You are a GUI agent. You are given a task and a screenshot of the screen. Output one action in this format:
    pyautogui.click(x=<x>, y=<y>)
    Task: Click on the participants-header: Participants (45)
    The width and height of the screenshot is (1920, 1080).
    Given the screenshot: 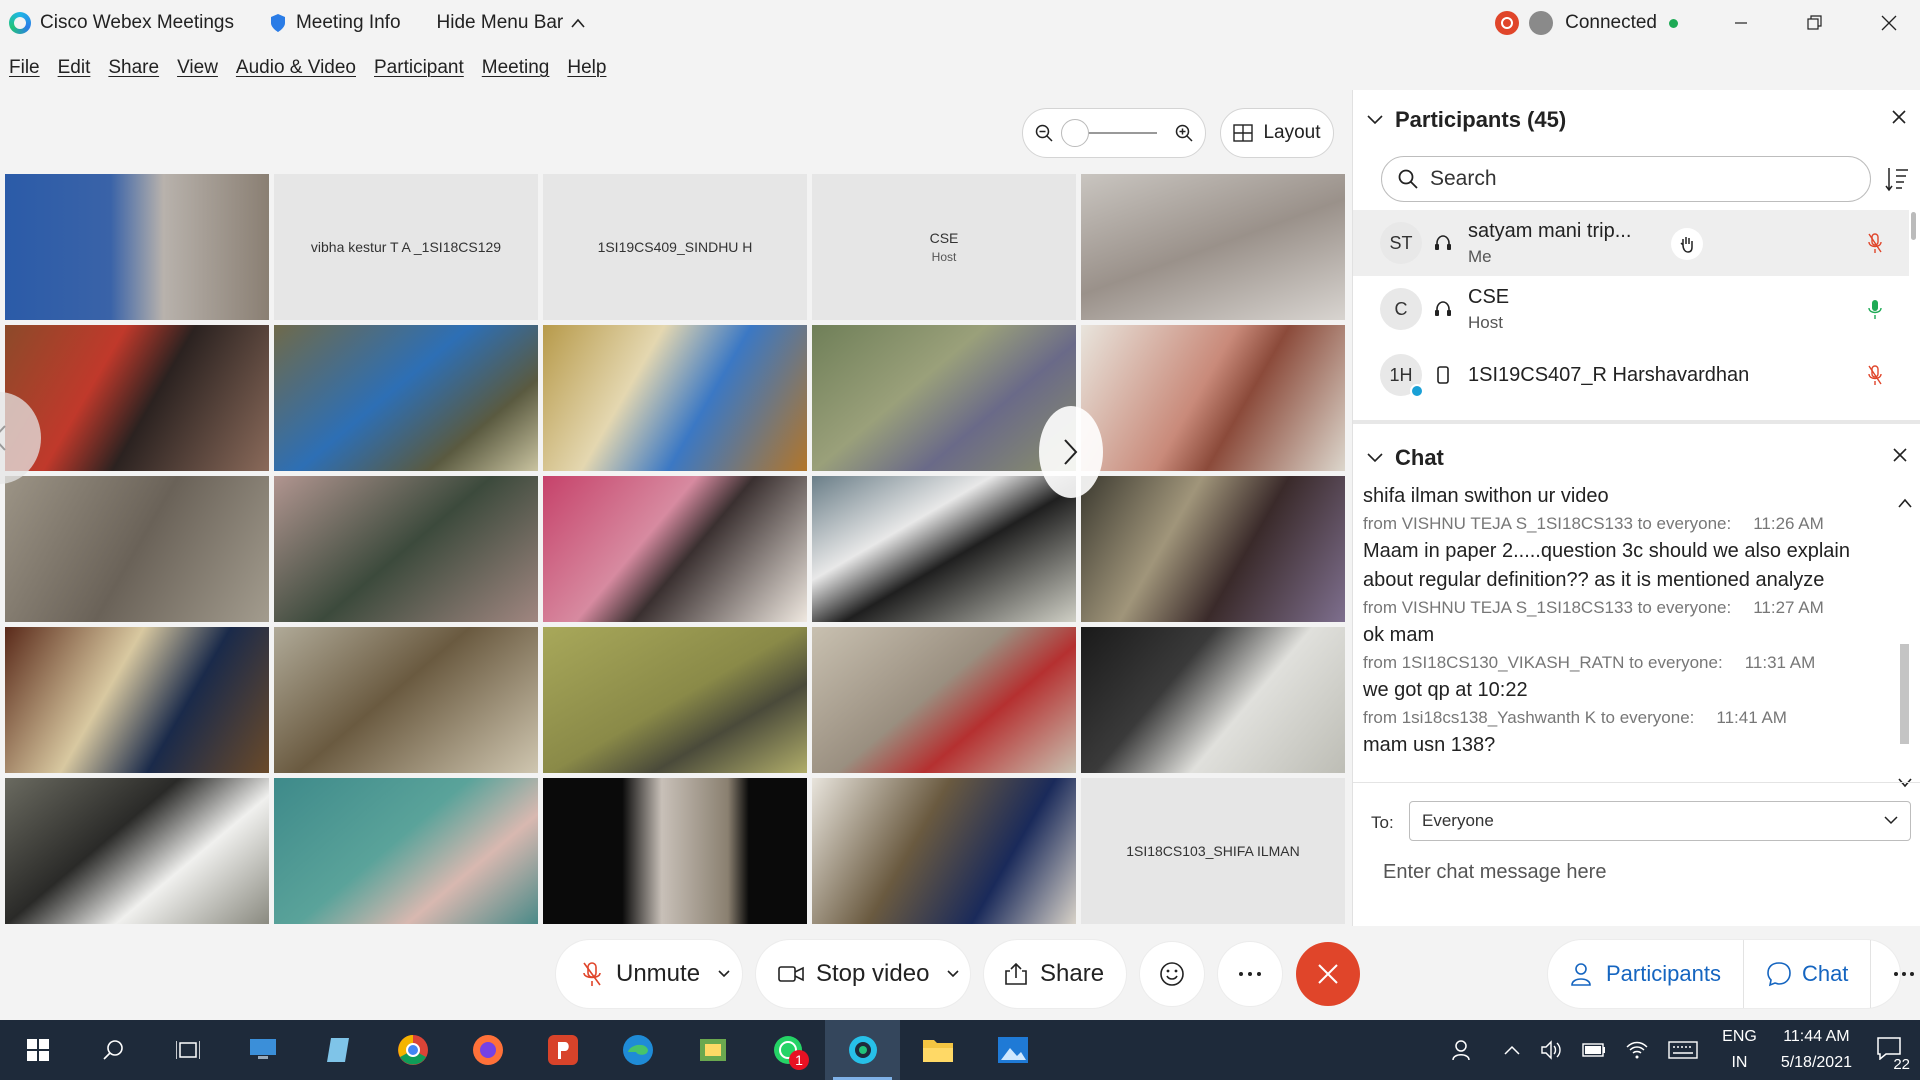 What is the action you would take?
    pyautogui.click(x=1636, y=120)
    